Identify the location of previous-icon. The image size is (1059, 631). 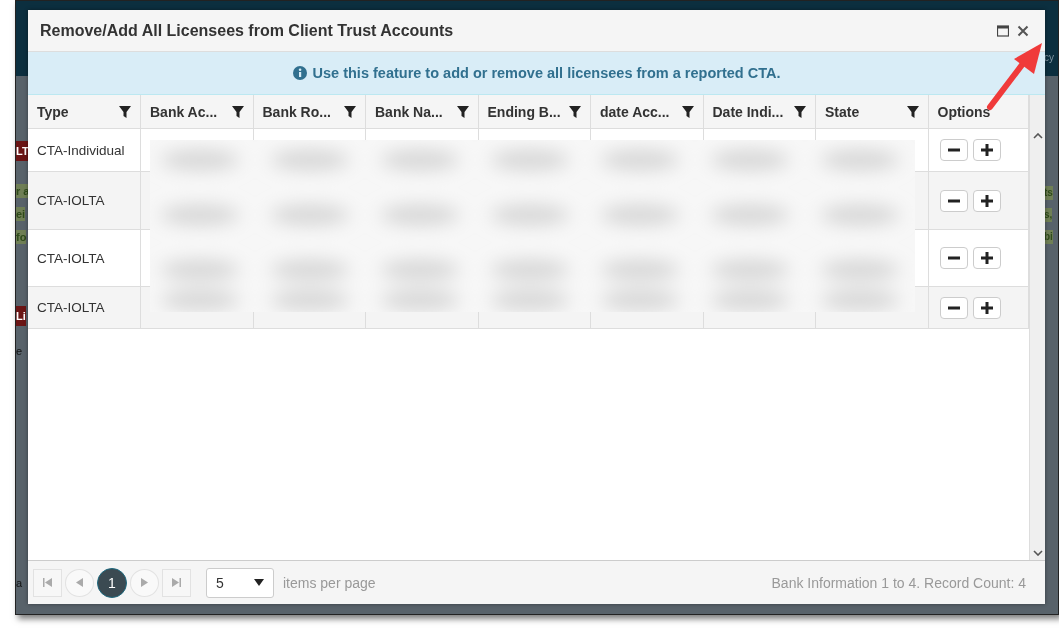
(79, 582).